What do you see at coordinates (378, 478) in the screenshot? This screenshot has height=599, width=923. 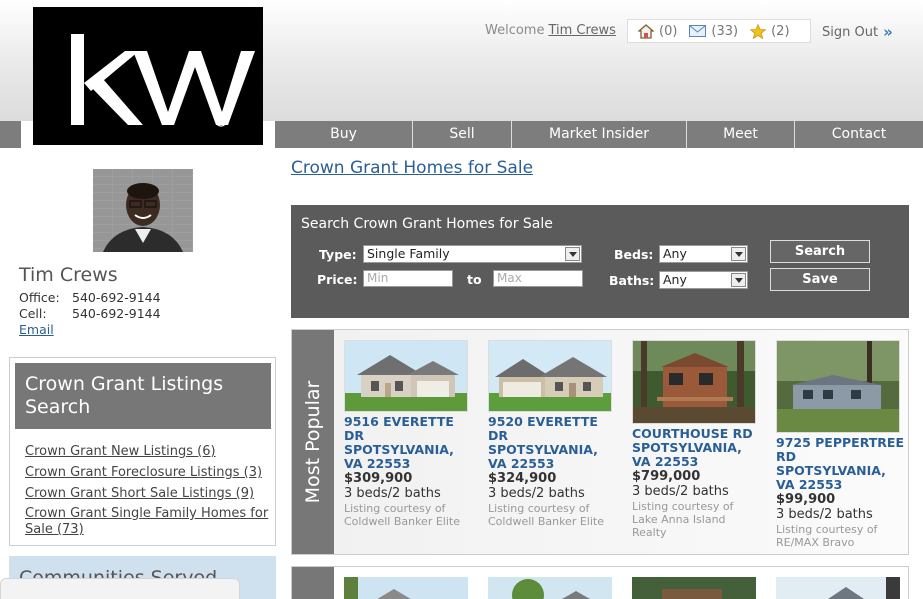 I see `listing-price: $309,900` at bounding box center [378, 478].